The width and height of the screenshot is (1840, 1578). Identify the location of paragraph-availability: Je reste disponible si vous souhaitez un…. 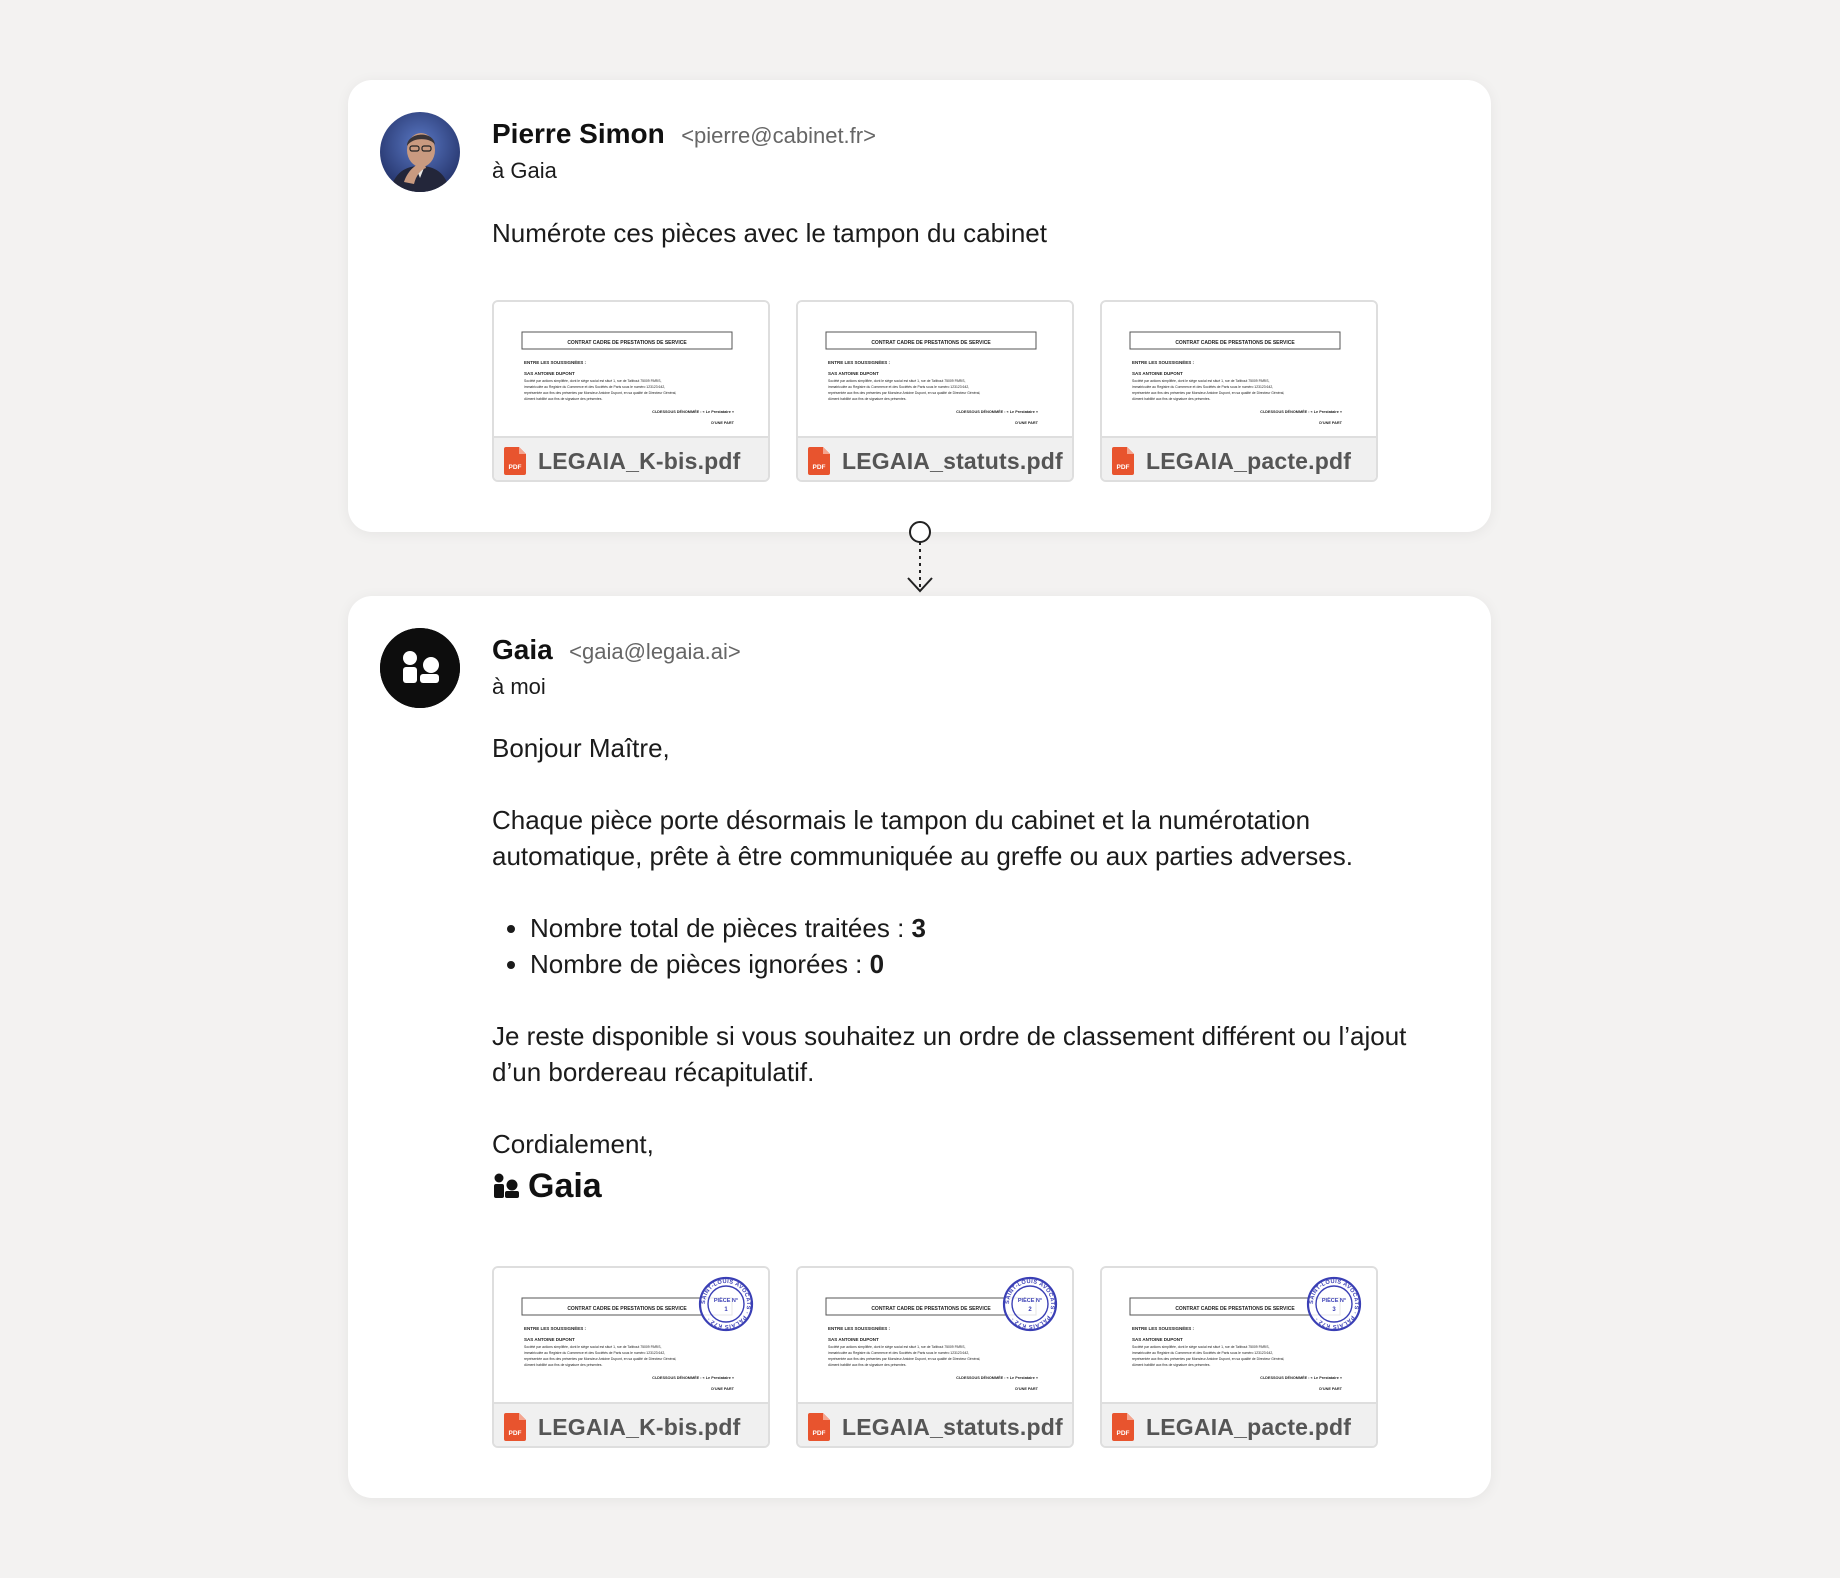
(949, 1054).